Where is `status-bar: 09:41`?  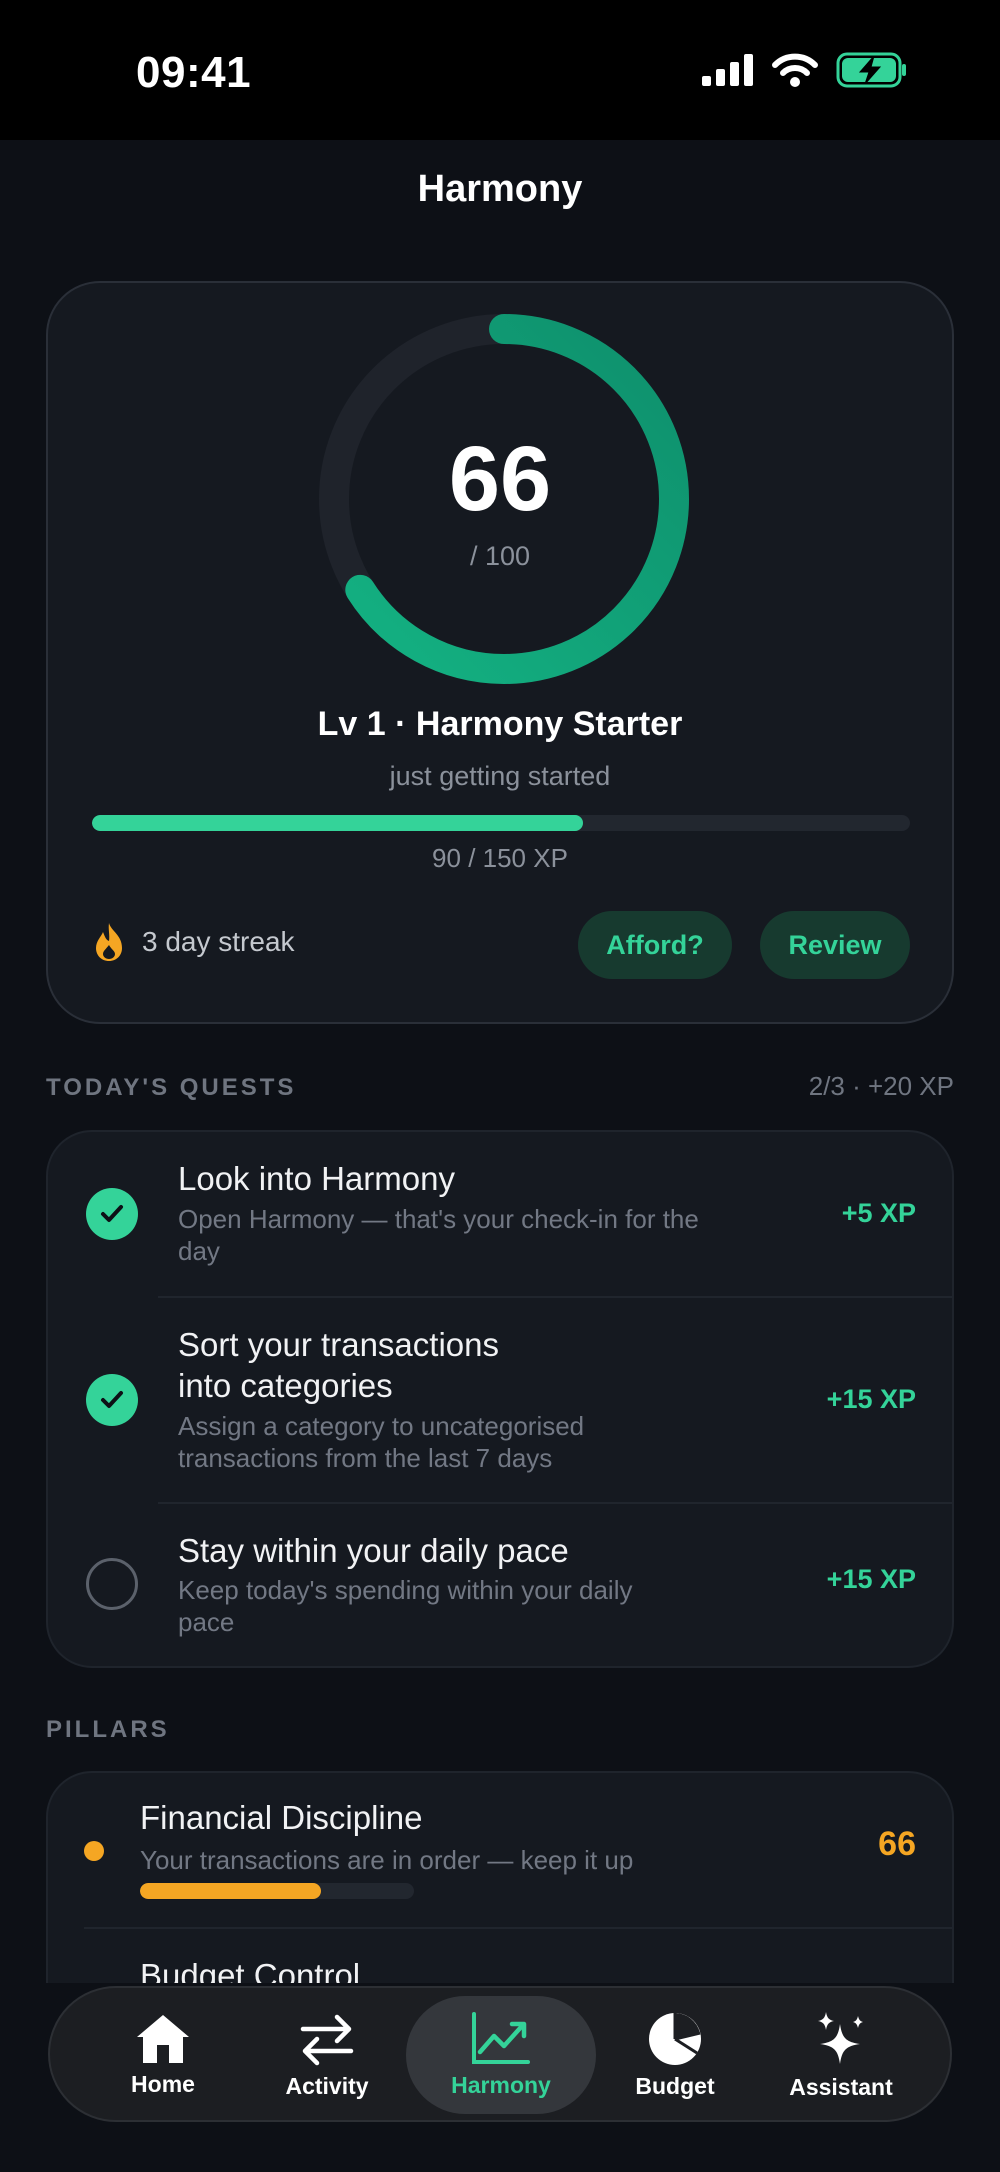 status-bar: 09:41 is located at coordinates (500, 70).